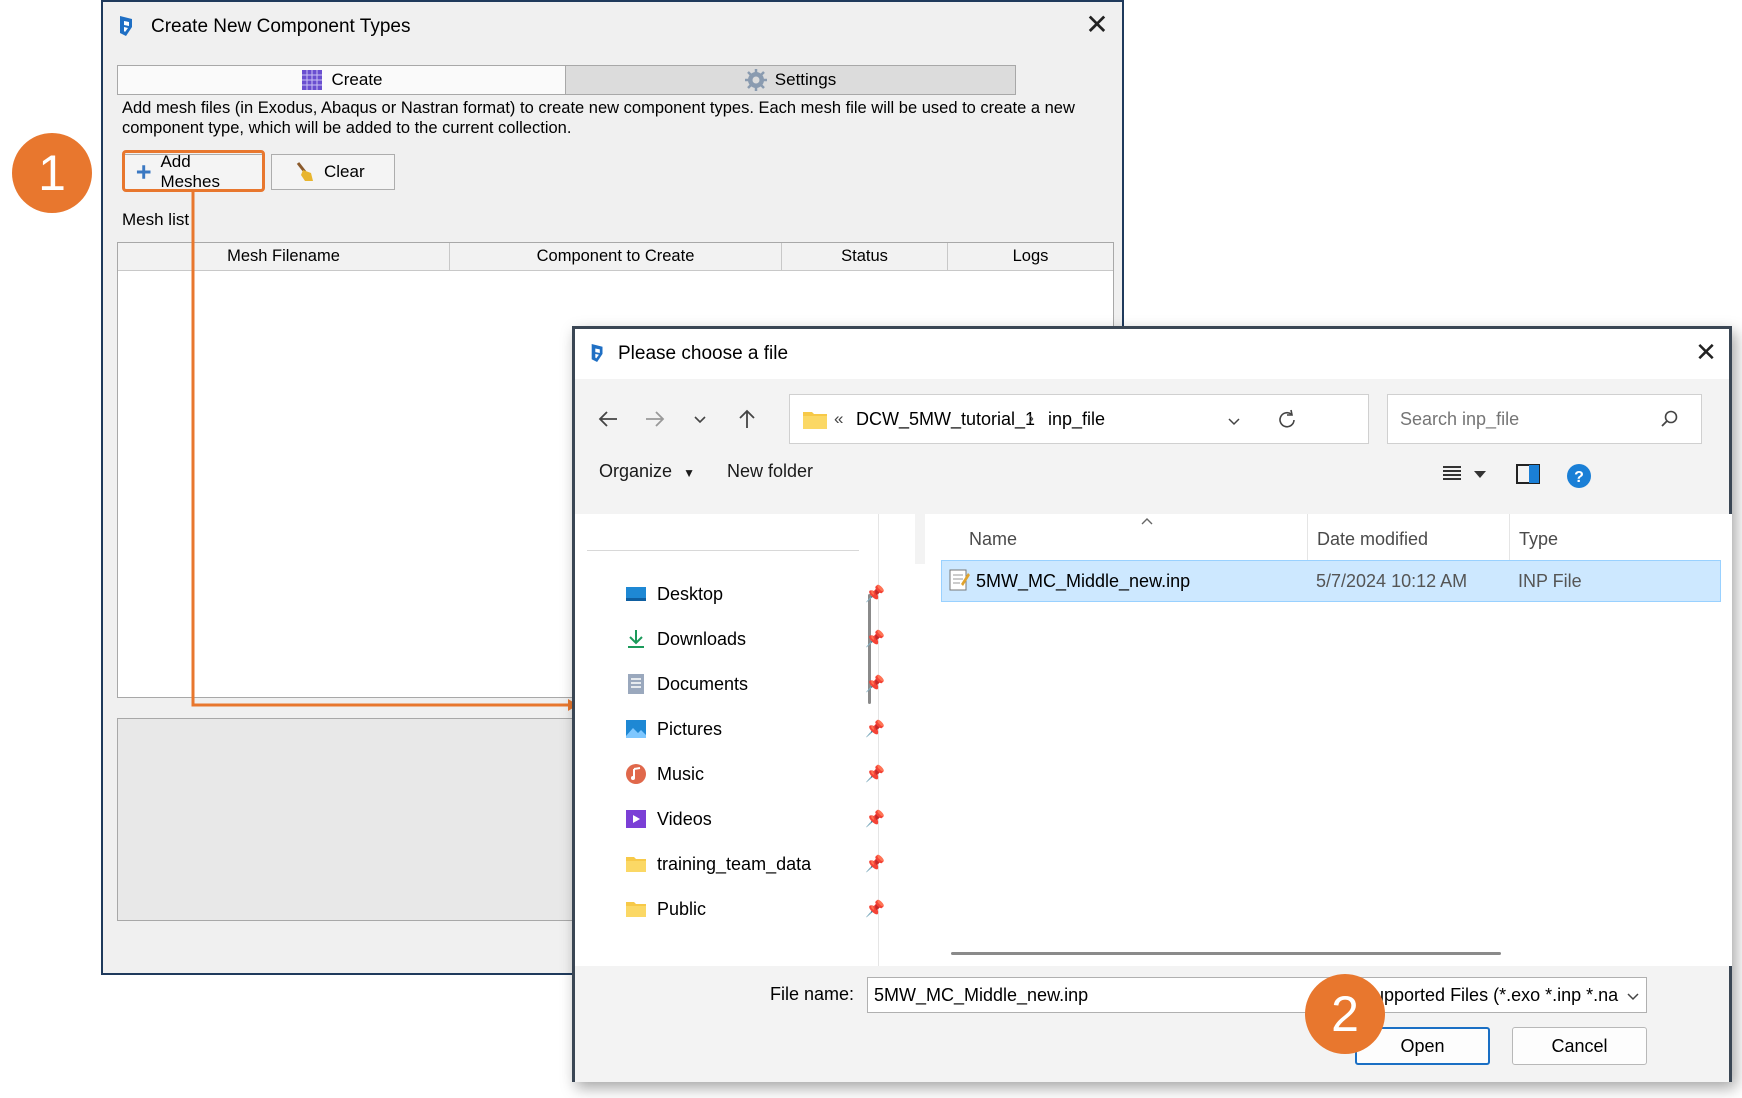 The image size is (1742, 1098). Describe the element at coordinates (636, 639) in the screenshot. I see `download-icon` at that location.